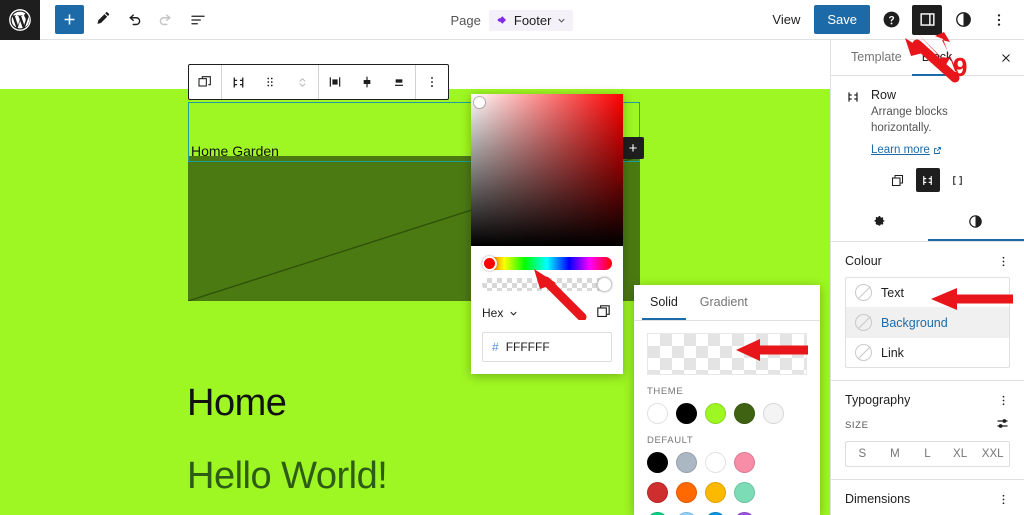 This screenshot has height=515, width=1024. What do you see at coordinates (166, 20) in the screenshot?
I see `redo-button` at bounding box center [166, 20].